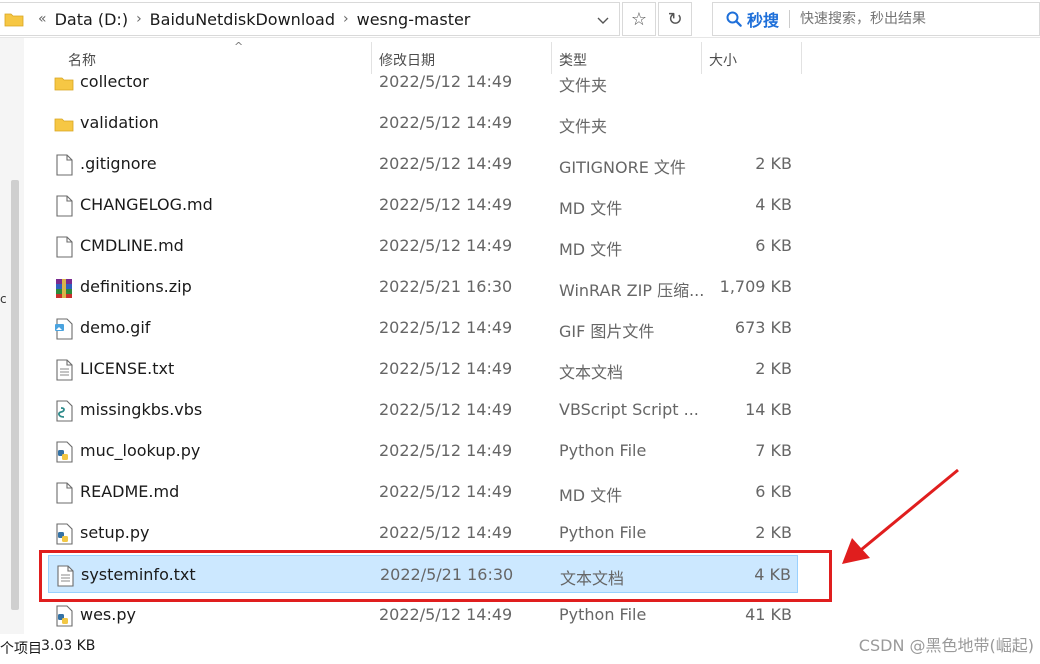 This screenshot has height=664, width=1040. Describe the element at coordinates (763, 20) in the screenshot. I see `search-brand: 秒搜` at that location.